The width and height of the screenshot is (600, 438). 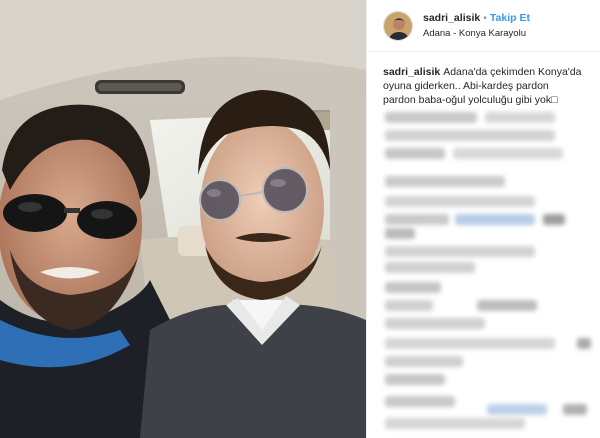 I want to click on avatar-image, so click(x=398, y=25).